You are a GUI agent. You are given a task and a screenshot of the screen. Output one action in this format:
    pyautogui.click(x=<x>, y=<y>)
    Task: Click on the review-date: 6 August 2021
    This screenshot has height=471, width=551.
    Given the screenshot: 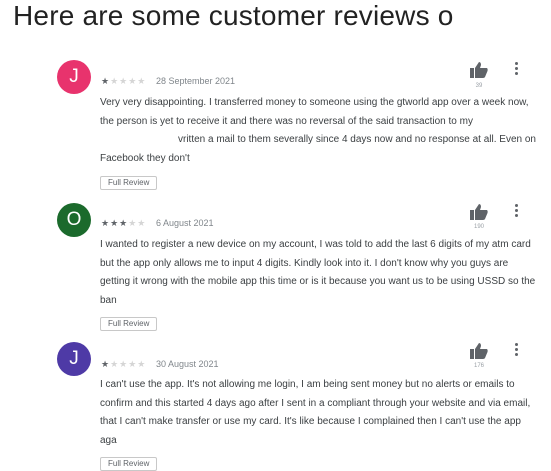 What is the action you would take?
    pyautogui.click(x=185, y=223)
    